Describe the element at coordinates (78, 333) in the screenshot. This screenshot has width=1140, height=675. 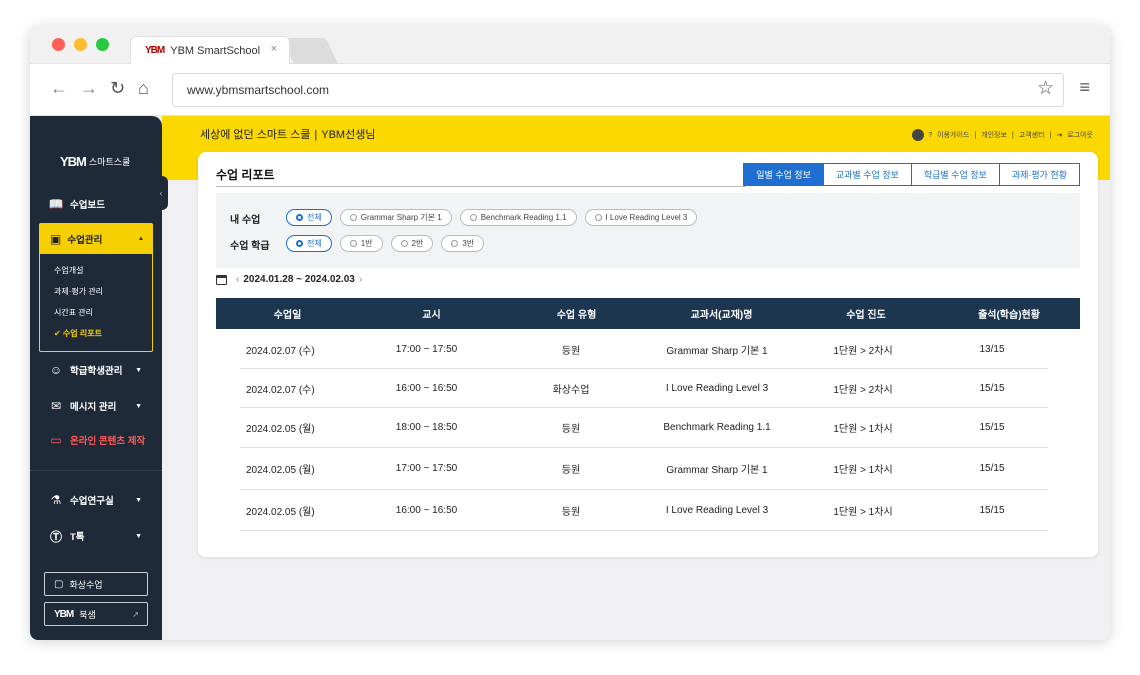
I see `sidebar-sub-class-report: ✔ 수업 리포트` at that location.